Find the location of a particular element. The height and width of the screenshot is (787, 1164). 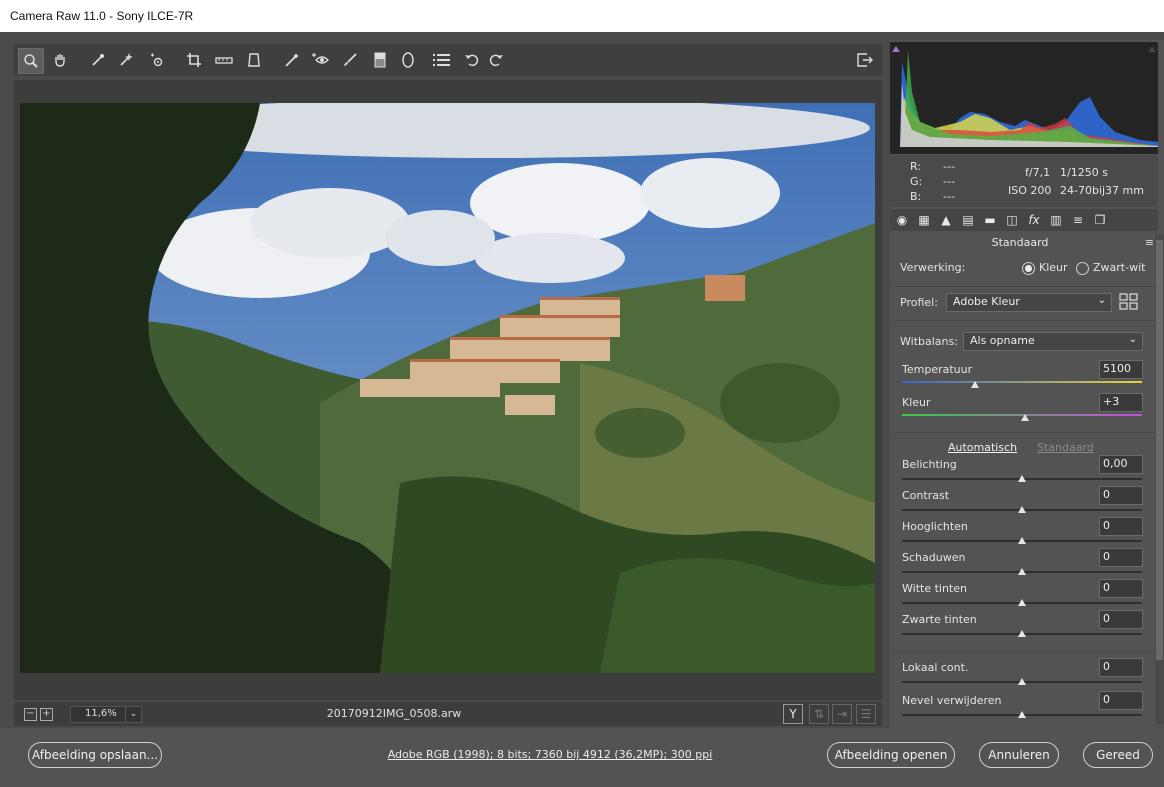

profile-select: Adobe Kleur ⌄ is located at coordinates (1029, 302).